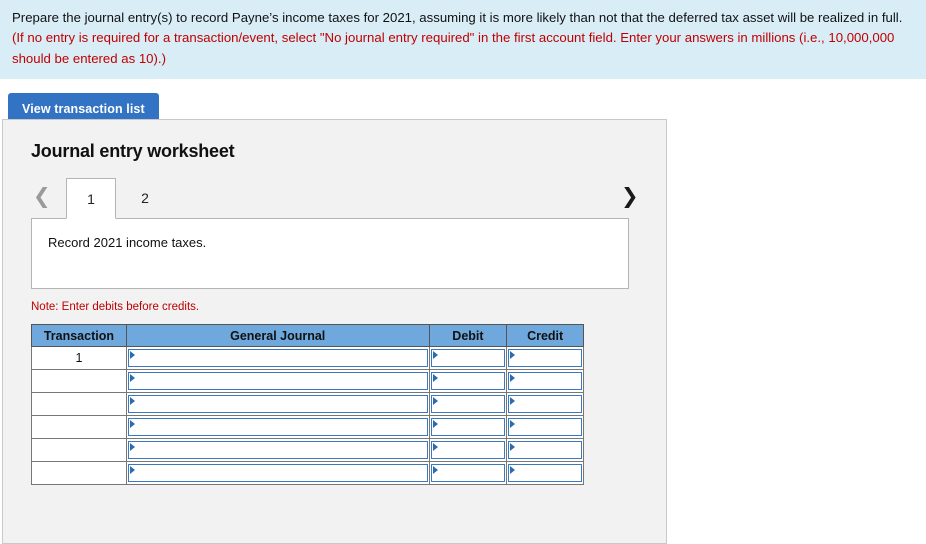  Describe the element at coordinates (127, 242) in the screenshot. I see `transaction-description-text: Record 2021 income taxes.` at that location.